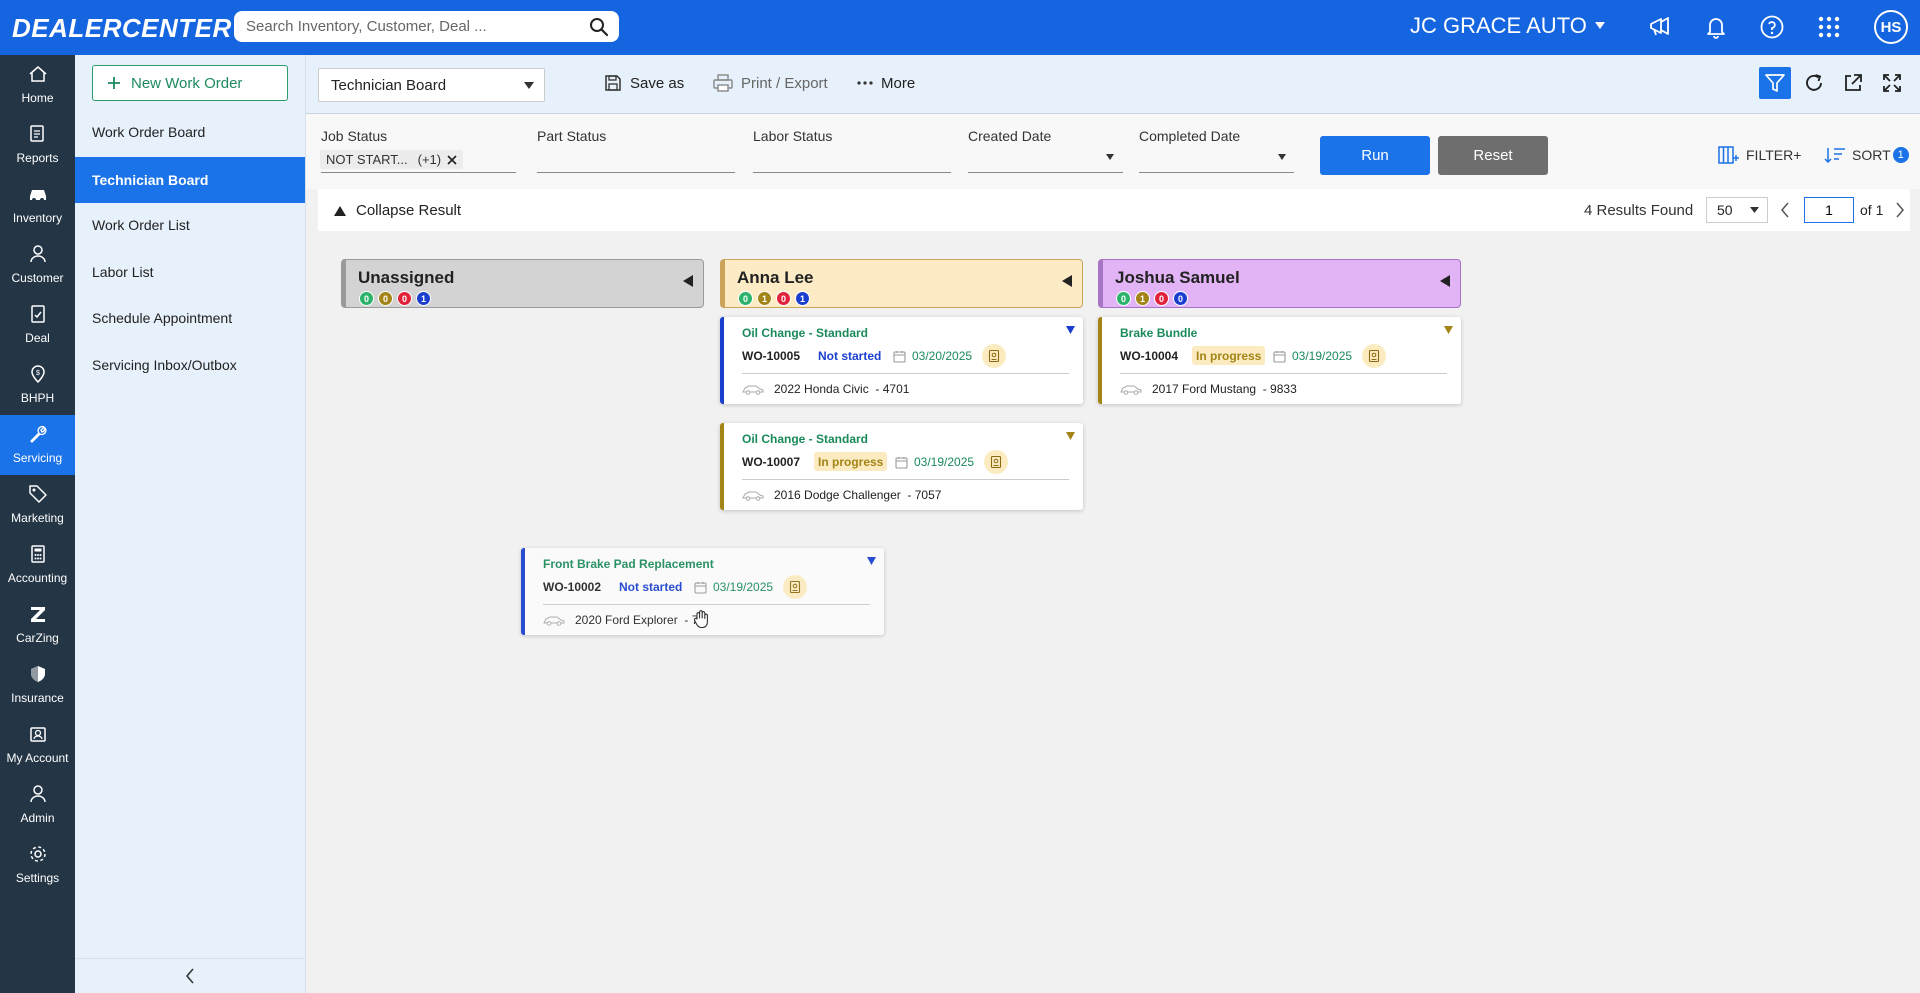 The image size is (1920, 993). Describe the element at coordinates (858, 495) in the screenshot. I see `card-vehicle-text: 2016 Dodge Challenger - 7057` at that location.